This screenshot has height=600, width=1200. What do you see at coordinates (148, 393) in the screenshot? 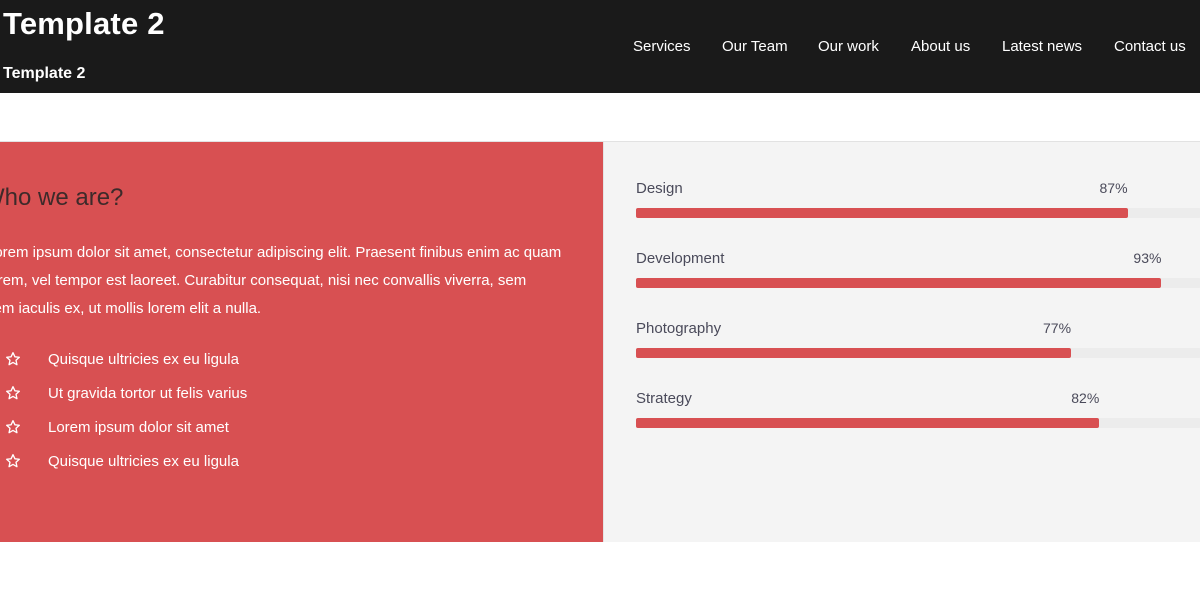
I see `feature-label: Ut gravida tortor ut felis varius` at bounding box center [148, 393].